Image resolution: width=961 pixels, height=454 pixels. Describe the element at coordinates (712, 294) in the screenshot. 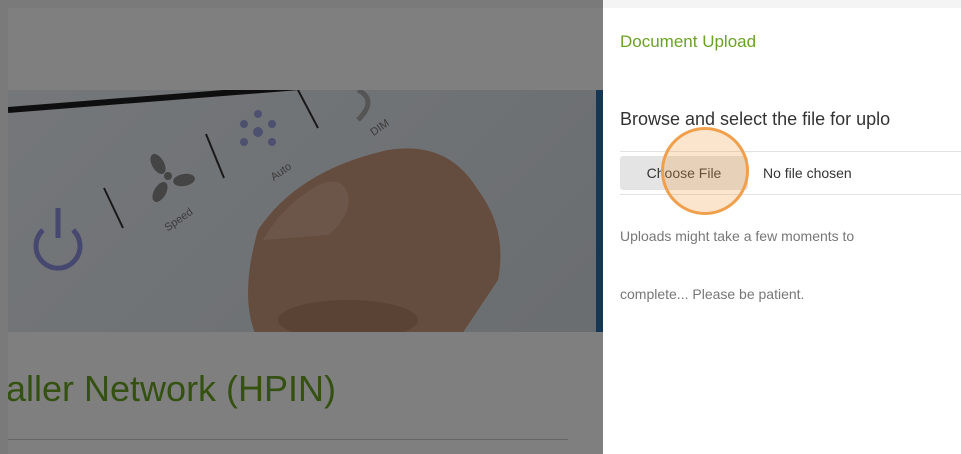

I see `upload-help-line-2: complete... Please be patient.` at that location.